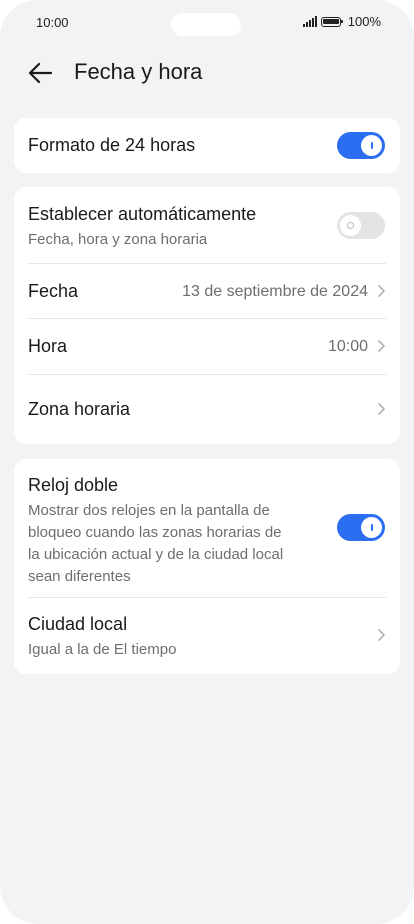 Image resolution: width=414 pixels, height=924 pixels. Describe the element at coordinates (207, 74) in the screenshot. I see `app-header: Fecha y hora` at that location.